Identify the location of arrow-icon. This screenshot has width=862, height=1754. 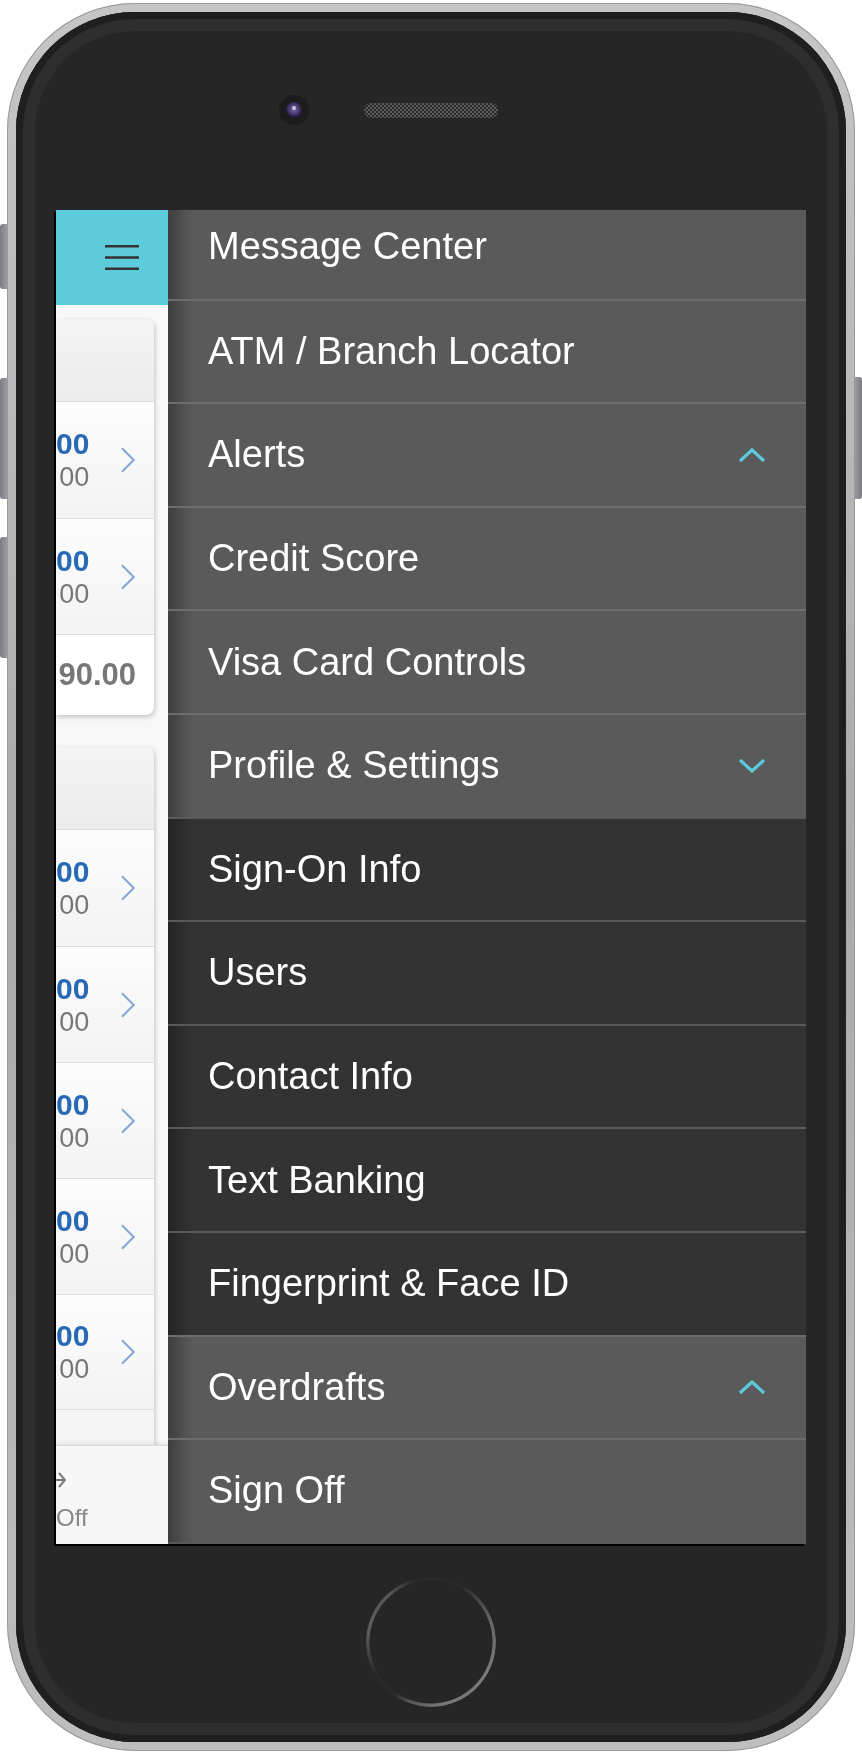
(61, 1480).